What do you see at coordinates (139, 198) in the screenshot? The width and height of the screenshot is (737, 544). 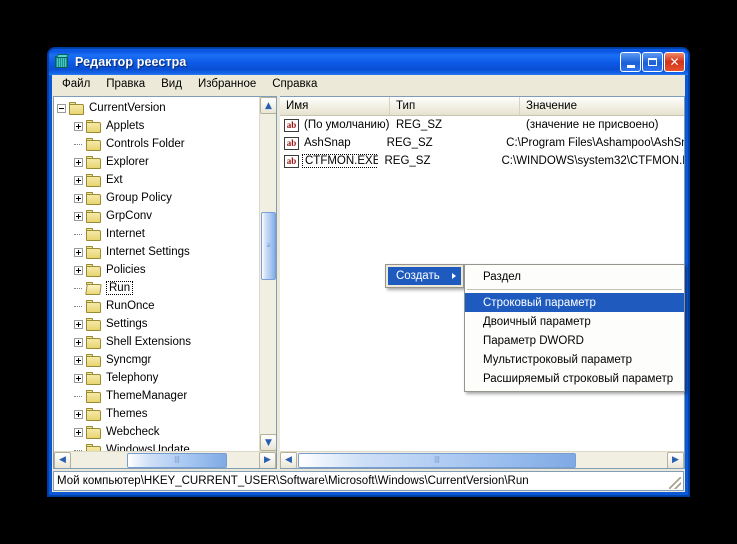 I see `tree-node-label: Group Policy` at bounding box center [139, 198].